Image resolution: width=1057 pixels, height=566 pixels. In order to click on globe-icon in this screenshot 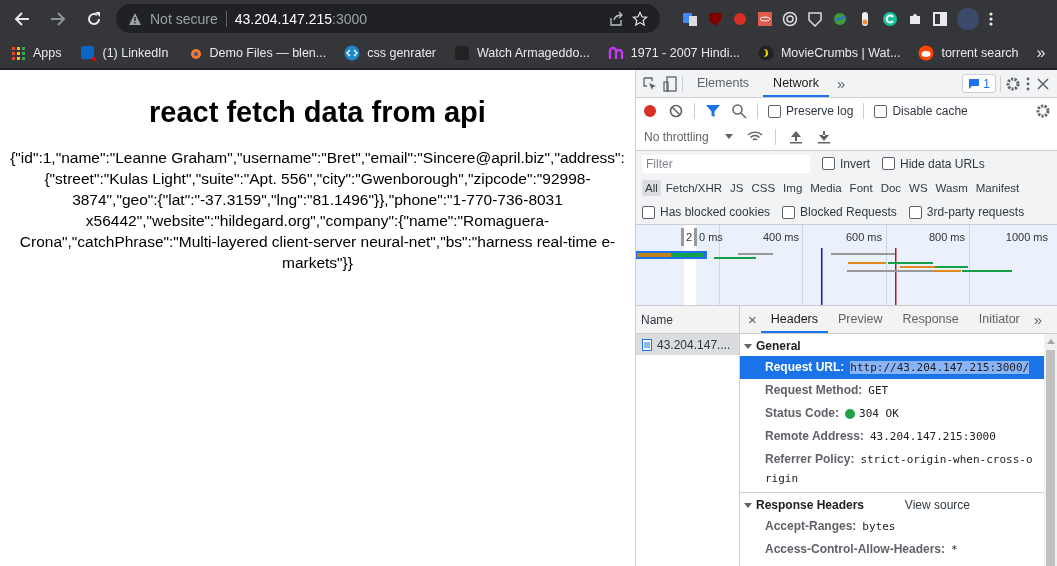, I will do `click(840, 18)`.